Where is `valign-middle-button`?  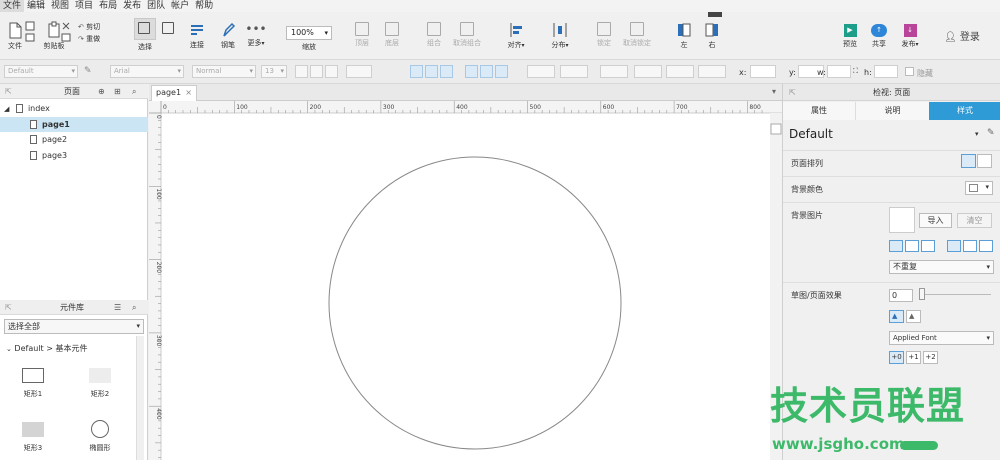
valign-middle-button is located at coordinates (486, 71).